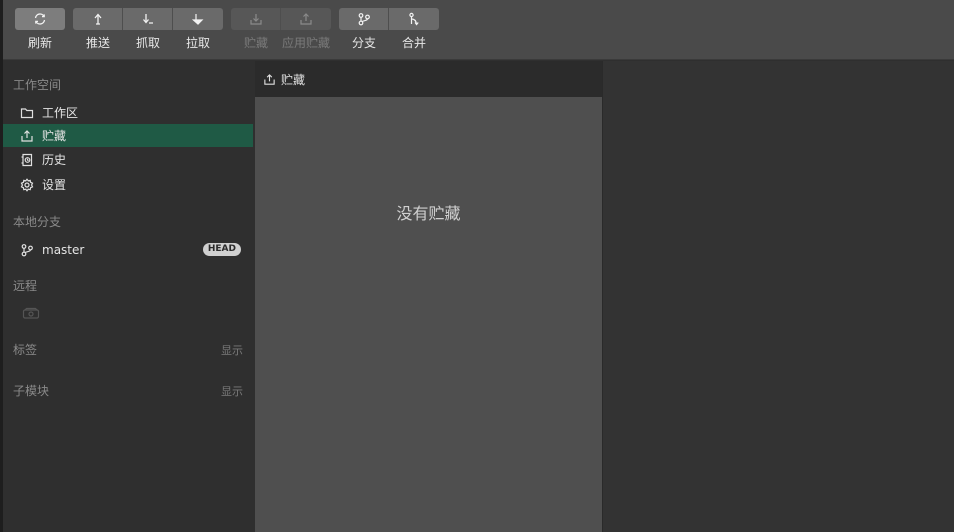  Describe the element at coordinates (27, 184) in the screenshot. I see `gear-icon` at that location.